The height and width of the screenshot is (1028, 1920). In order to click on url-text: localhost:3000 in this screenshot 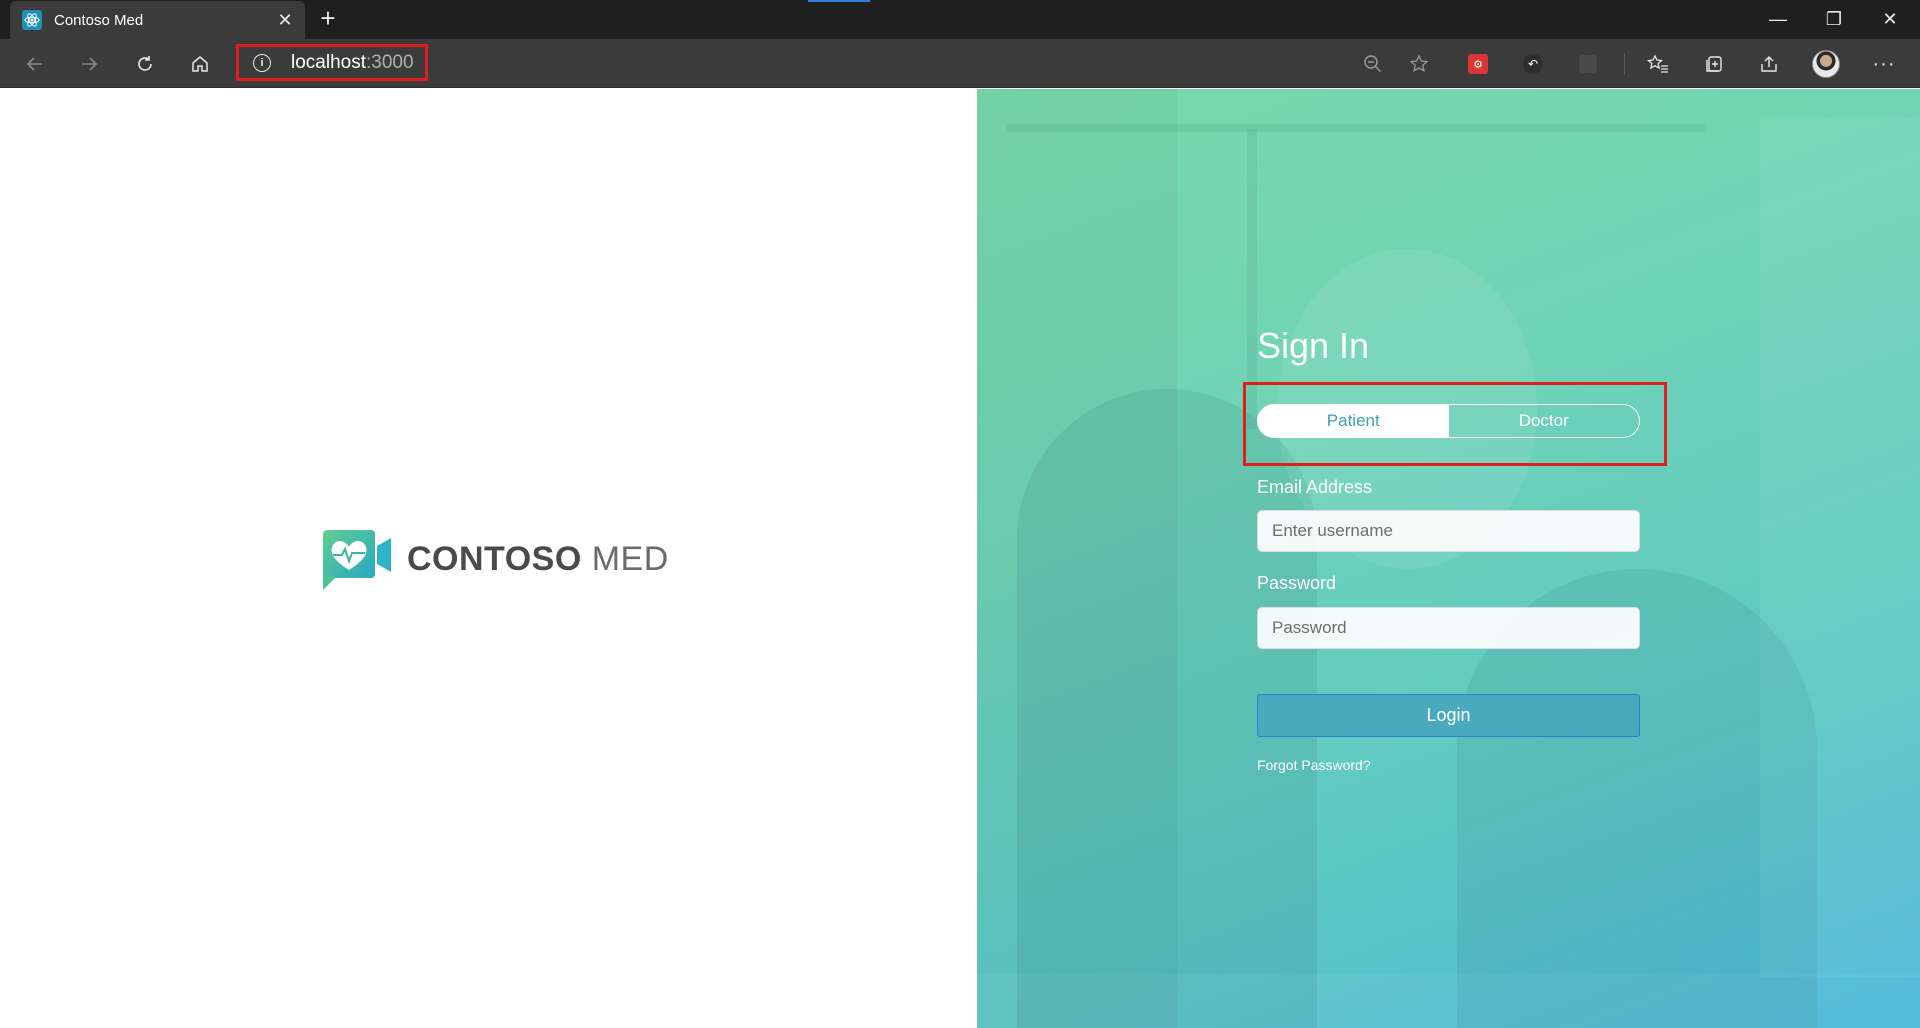, I will do `click(352, 63)`.